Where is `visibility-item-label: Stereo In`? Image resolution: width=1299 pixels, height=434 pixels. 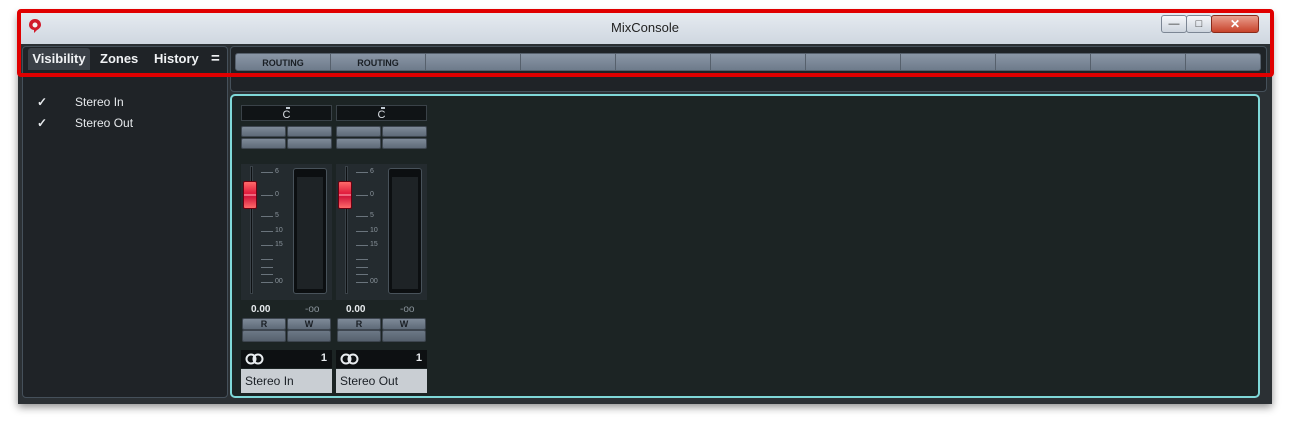 visibility-item-label: Stereo In is located at coordinates (99, 102).